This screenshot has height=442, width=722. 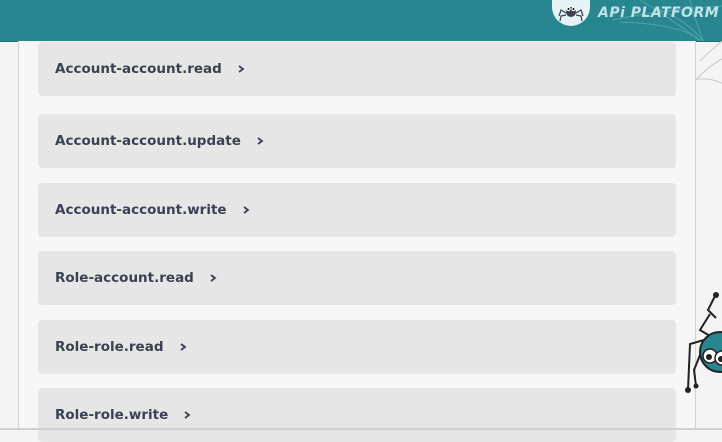 What do you see at coordinates (357, 347) in the screenshot?
I see `model-role-role-read: Role-role.read` at bounding box center [357, 347].